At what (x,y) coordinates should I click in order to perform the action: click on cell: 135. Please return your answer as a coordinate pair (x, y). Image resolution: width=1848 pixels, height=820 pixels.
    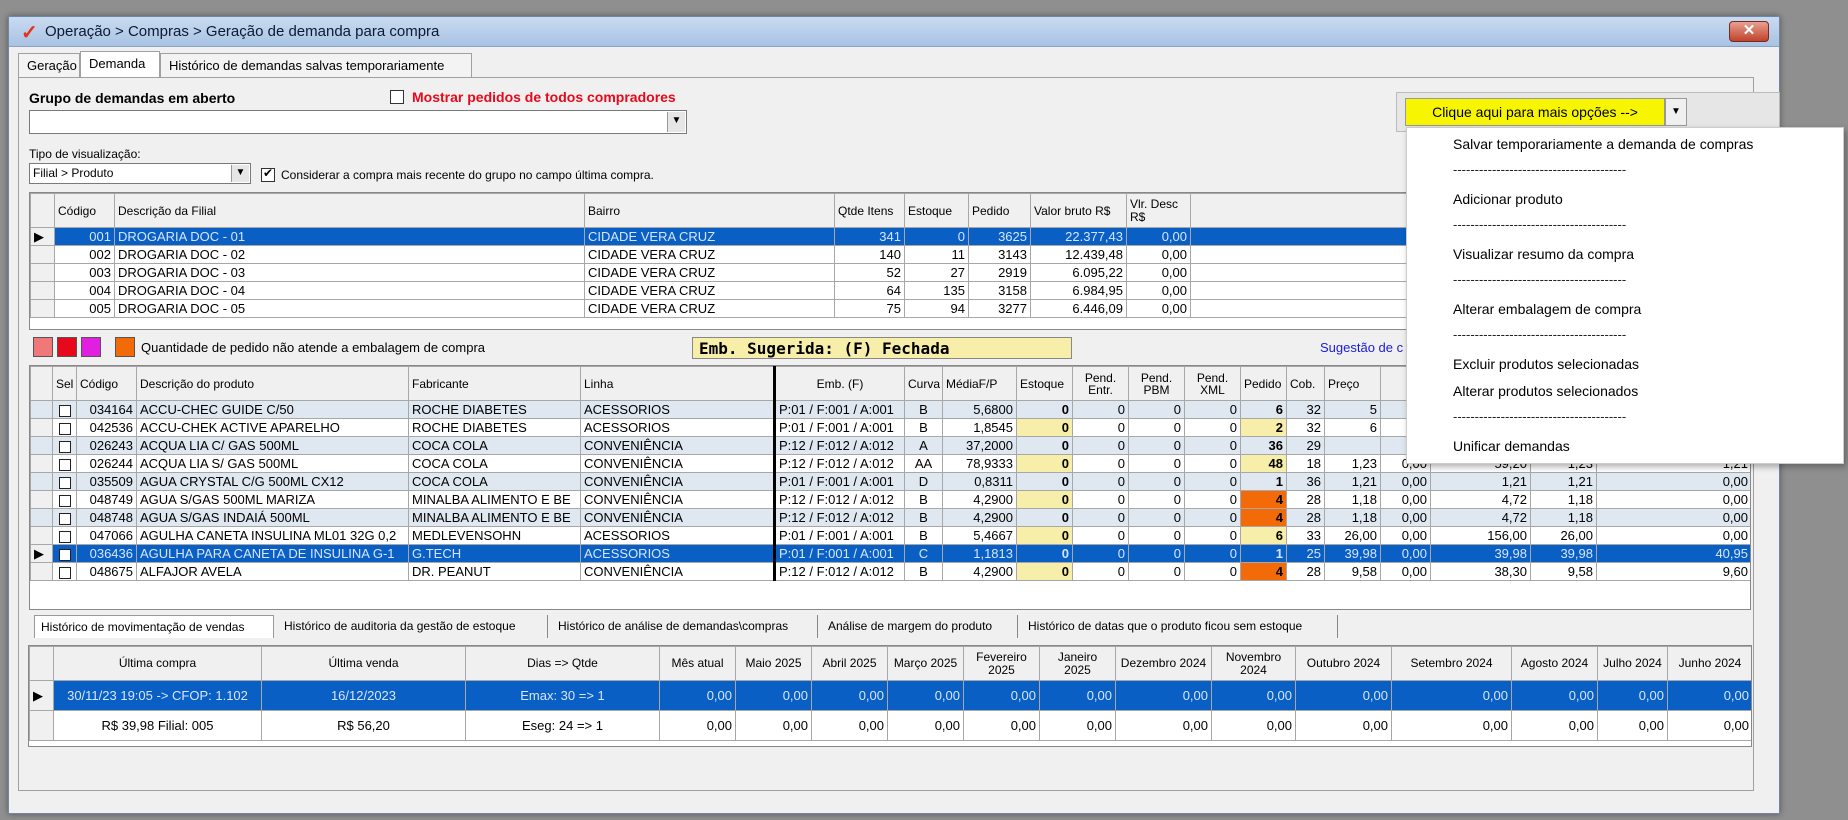
    Looking at the image, I should click on (936, 290).